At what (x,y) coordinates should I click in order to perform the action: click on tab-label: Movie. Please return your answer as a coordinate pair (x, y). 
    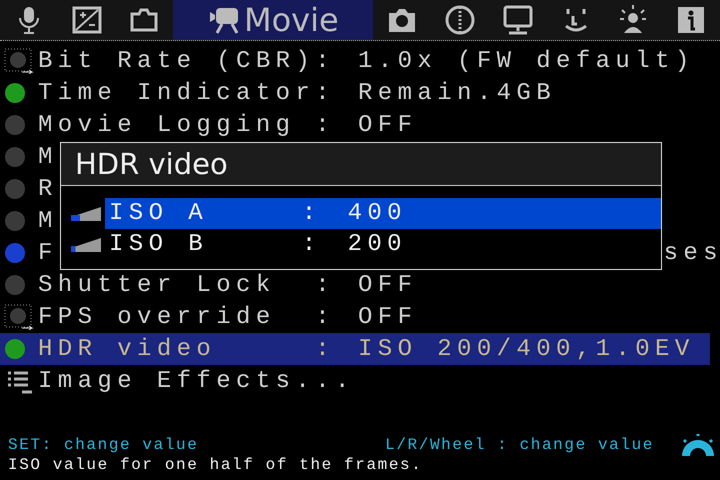
    Looking at the image, I should click on (291, 20).